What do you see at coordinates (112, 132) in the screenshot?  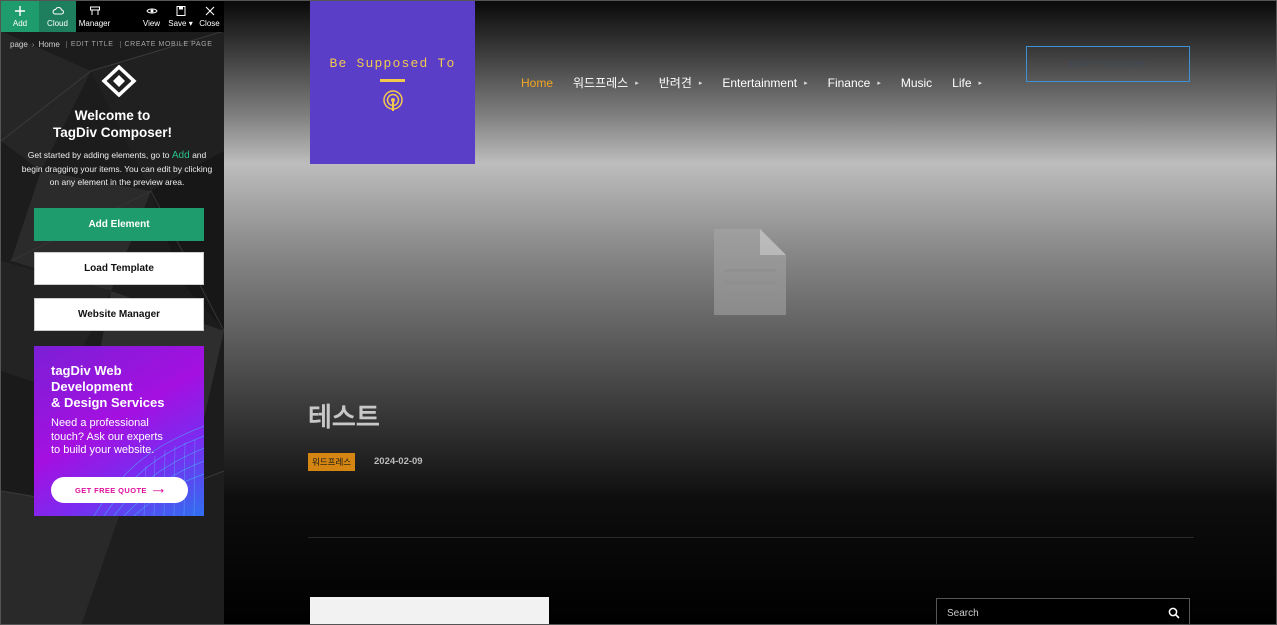 I see `welcome-line-2: TagDiv Composer!` at bounding box center [112, 132].